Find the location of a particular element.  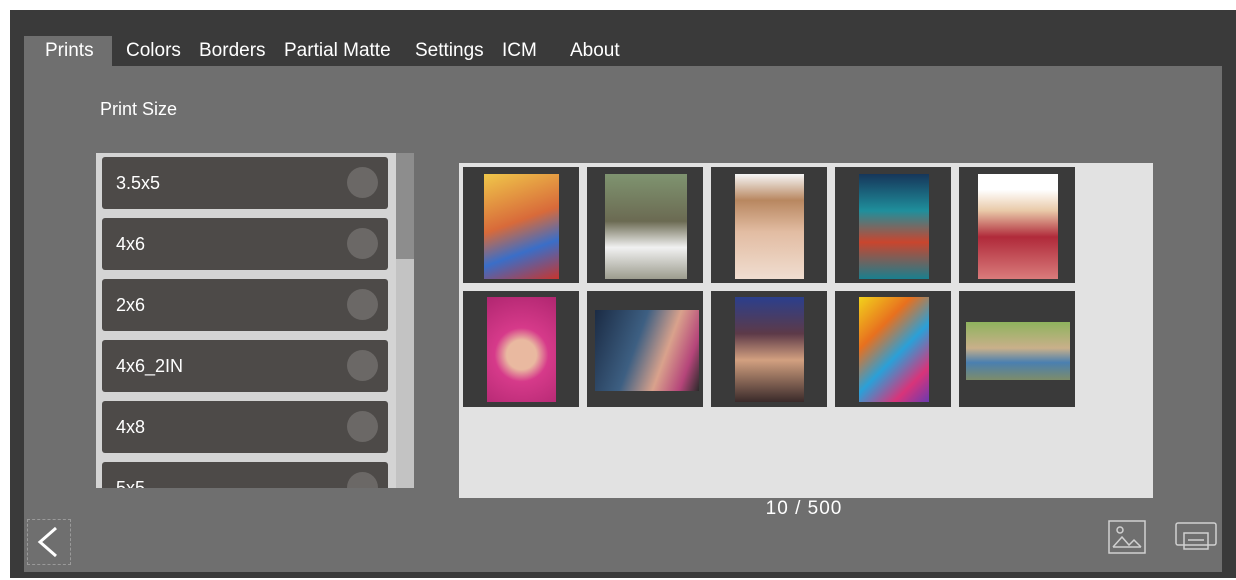

tab-borders: Borders is located at coordinates (232, 51).